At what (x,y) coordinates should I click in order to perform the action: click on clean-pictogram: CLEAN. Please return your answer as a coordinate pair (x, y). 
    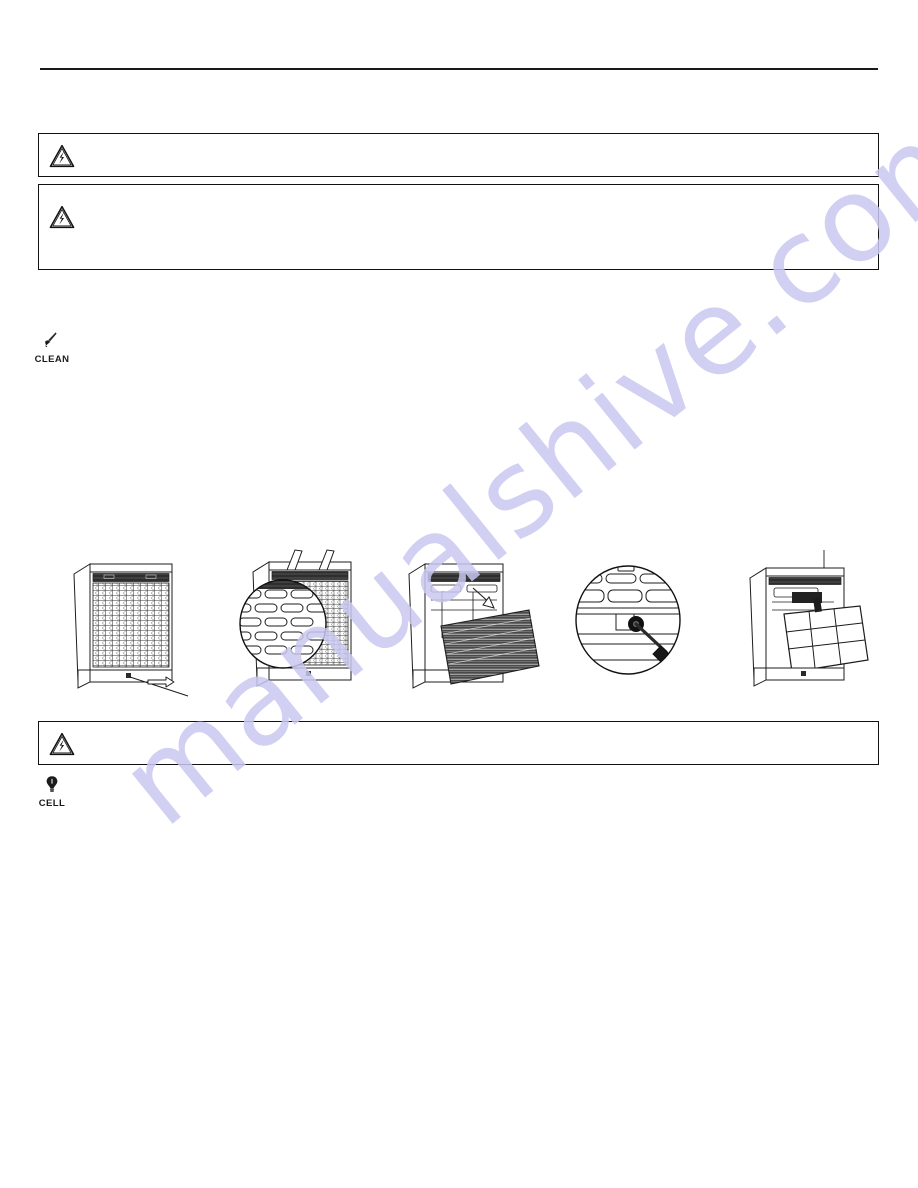
    Looking at the image, I should click on (52, 348).